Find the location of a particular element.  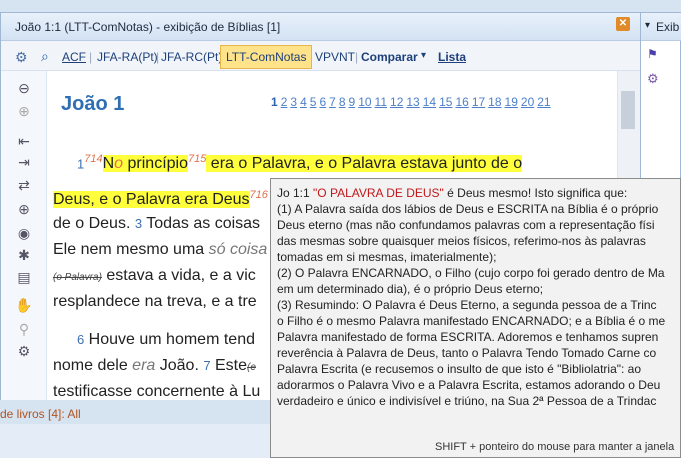

sync-icon: ⇄ is located at coordinates (24, 185).